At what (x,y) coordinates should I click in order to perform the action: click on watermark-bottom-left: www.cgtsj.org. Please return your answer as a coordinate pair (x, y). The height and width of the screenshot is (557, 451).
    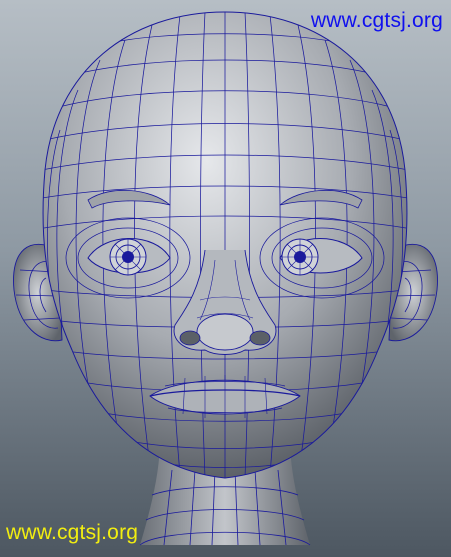
    Looking at the image, I should click on (72, 532).